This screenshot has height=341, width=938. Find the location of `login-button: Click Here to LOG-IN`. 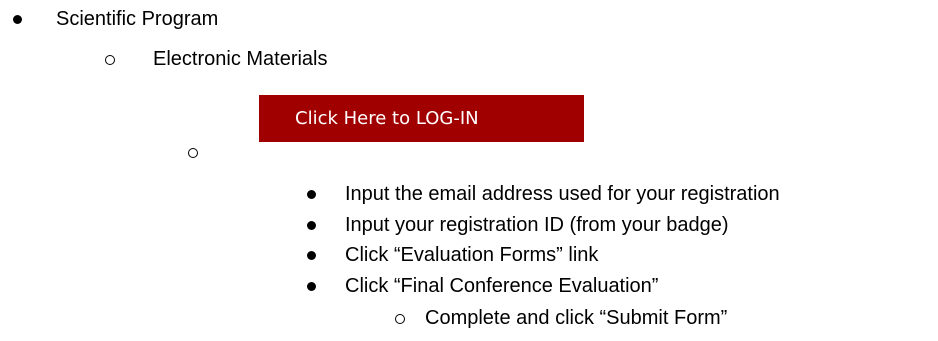

login-button: Click Here to LOG-IN is located at coordinates (421, 118).